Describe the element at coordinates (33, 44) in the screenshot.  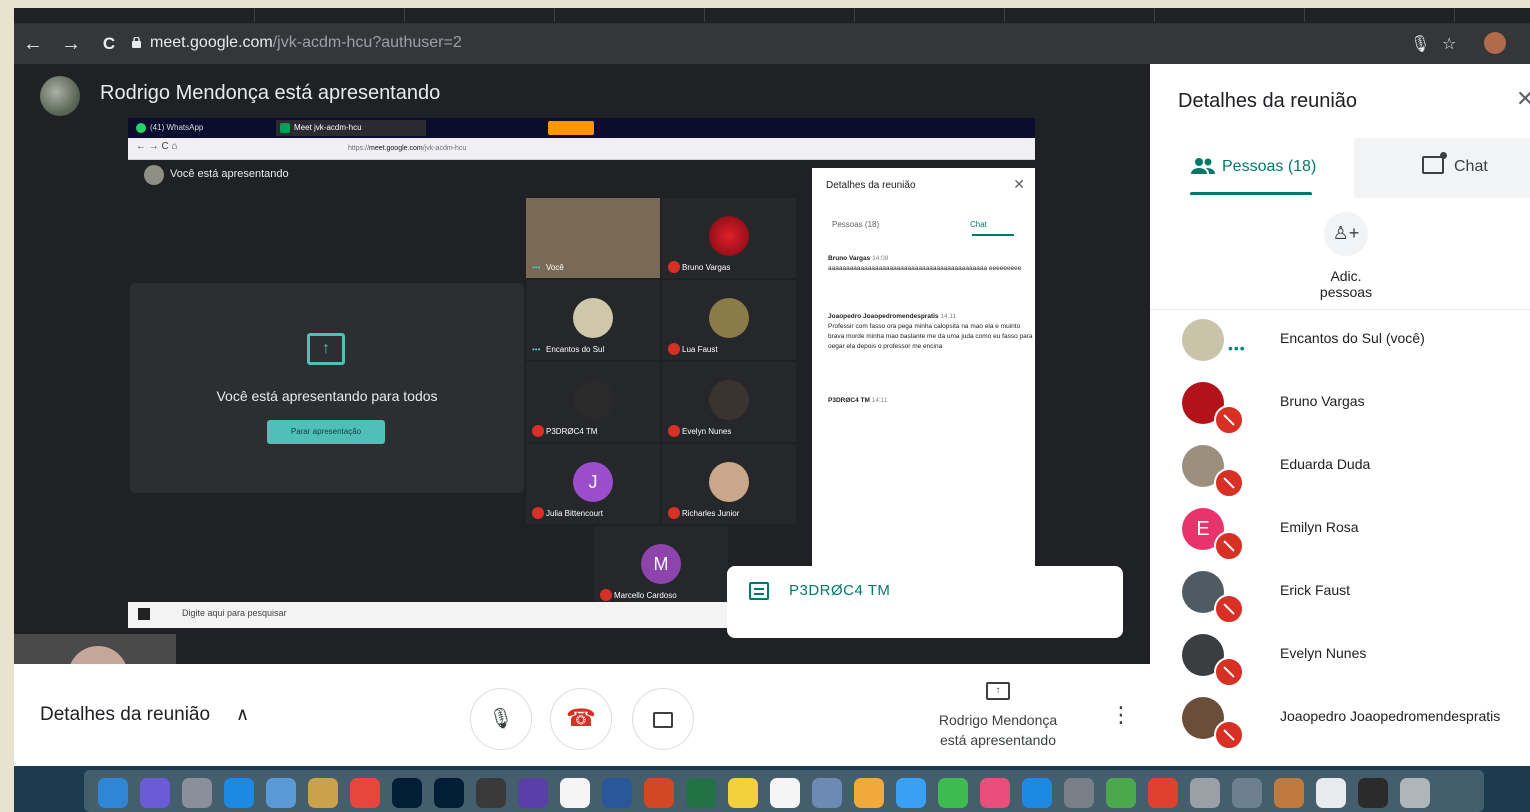
I see `back-arrow-icon: ←` at that location.